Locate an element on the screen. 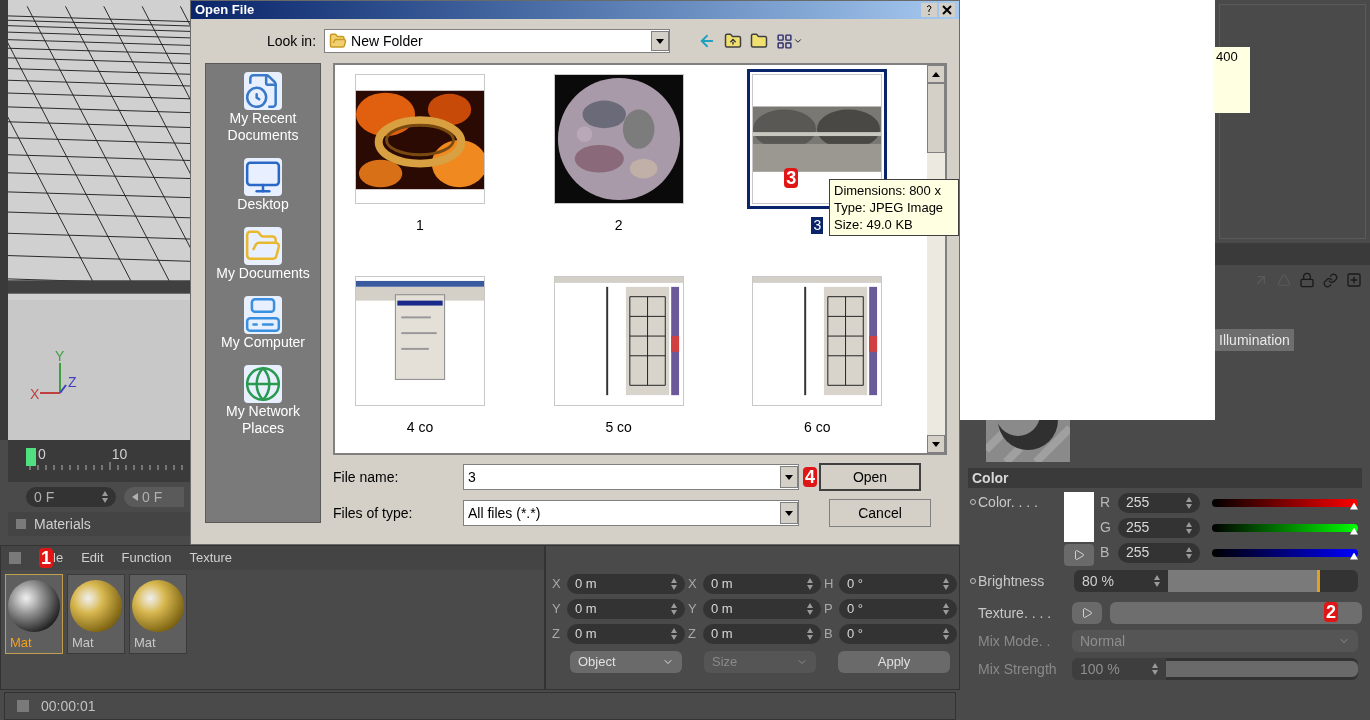  file-type-dropdown: All files (*.*) is located at coordinates (631, 513).